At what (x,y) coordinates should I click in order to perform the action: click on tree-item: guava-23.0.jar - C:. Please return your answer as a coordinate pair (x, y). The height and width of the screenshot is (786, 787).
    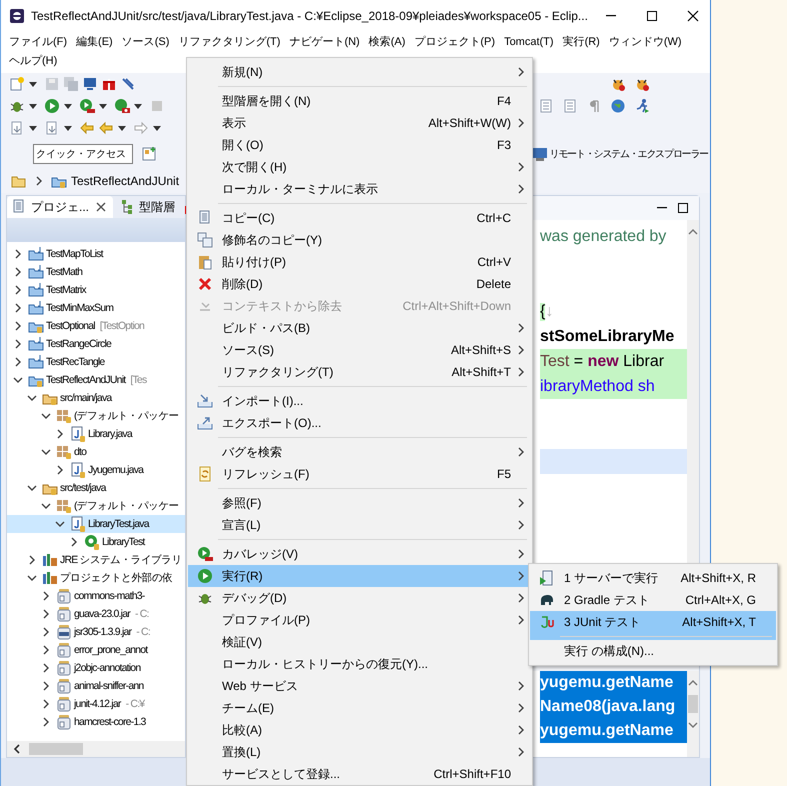
    Looking at the image, I should click on (96, 614).